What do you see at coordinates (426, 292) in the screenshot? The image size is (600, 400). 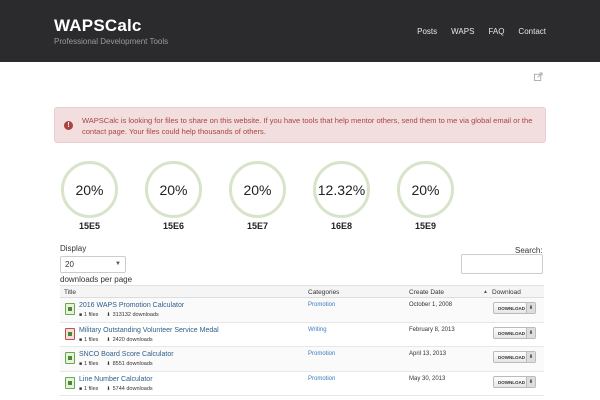 I see `th-create-date: Create Date` at bounding box center [426, 292].